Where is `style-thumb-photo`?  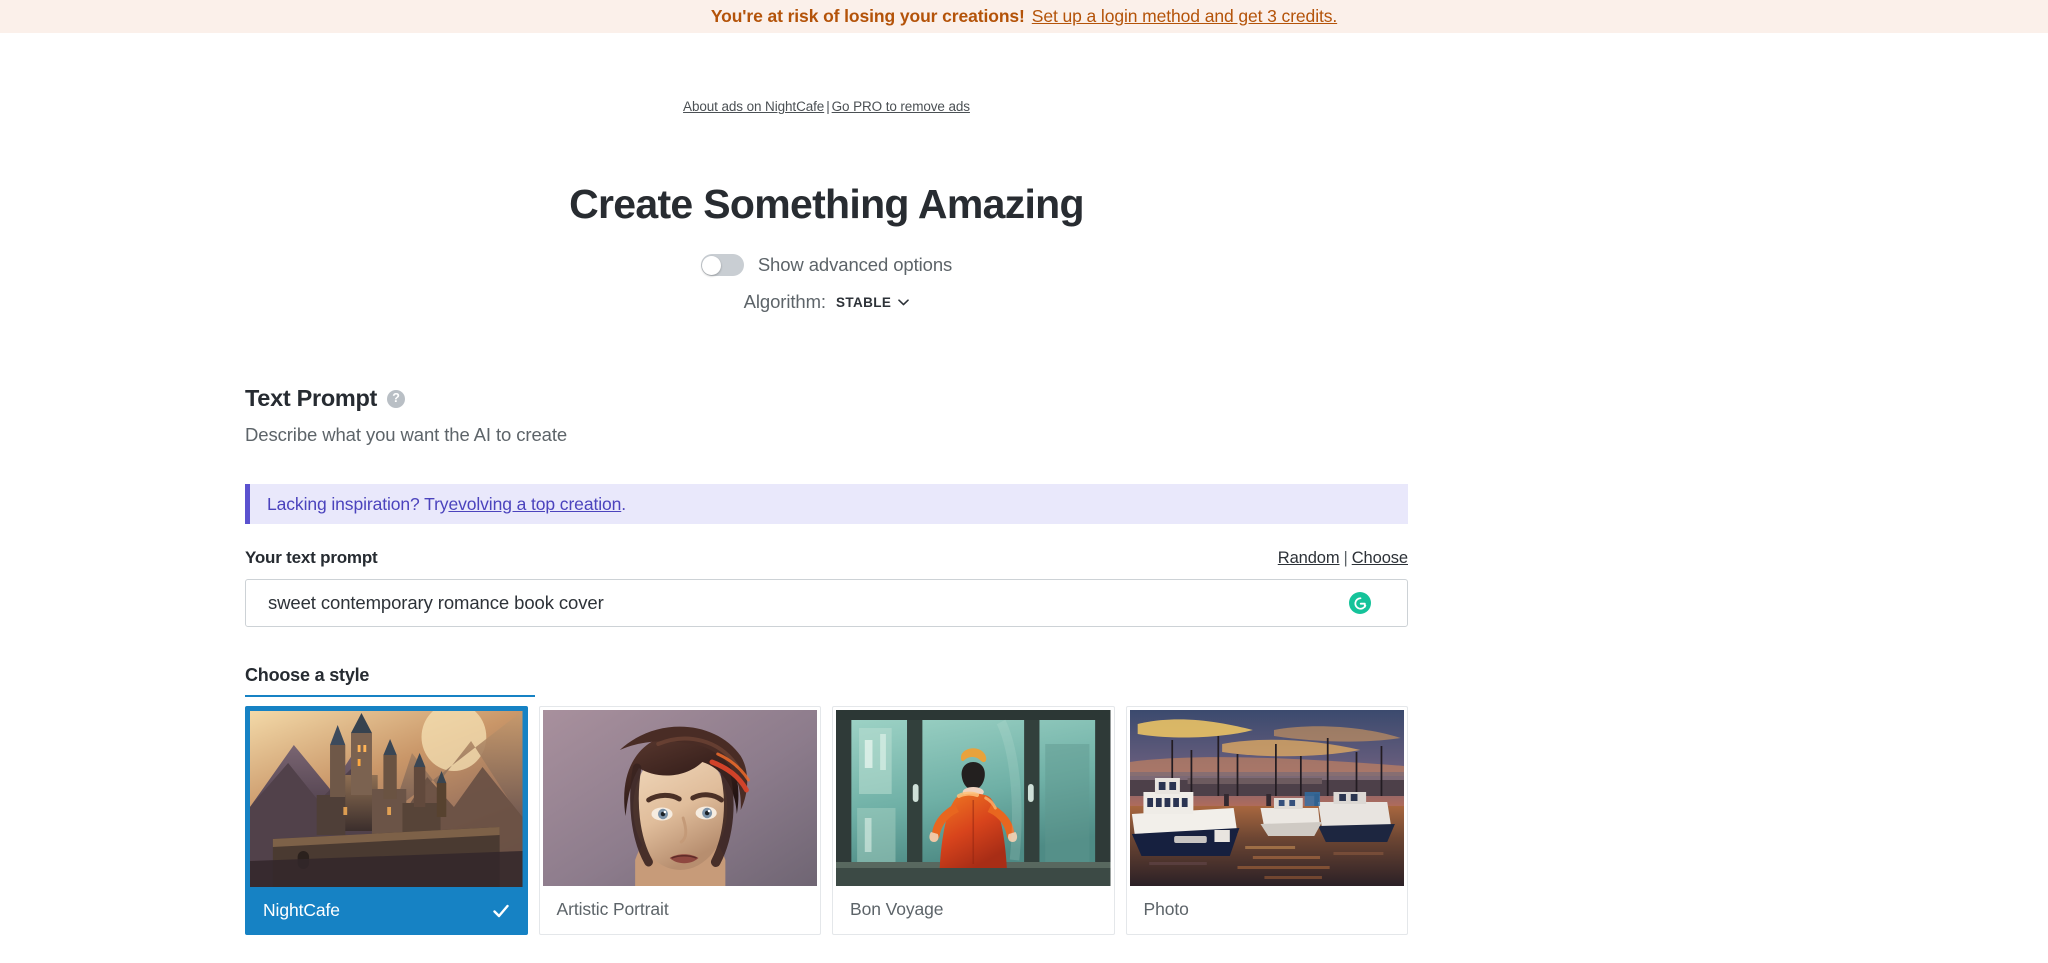 style-thumb-photo is located at coordinates (1267, 798).